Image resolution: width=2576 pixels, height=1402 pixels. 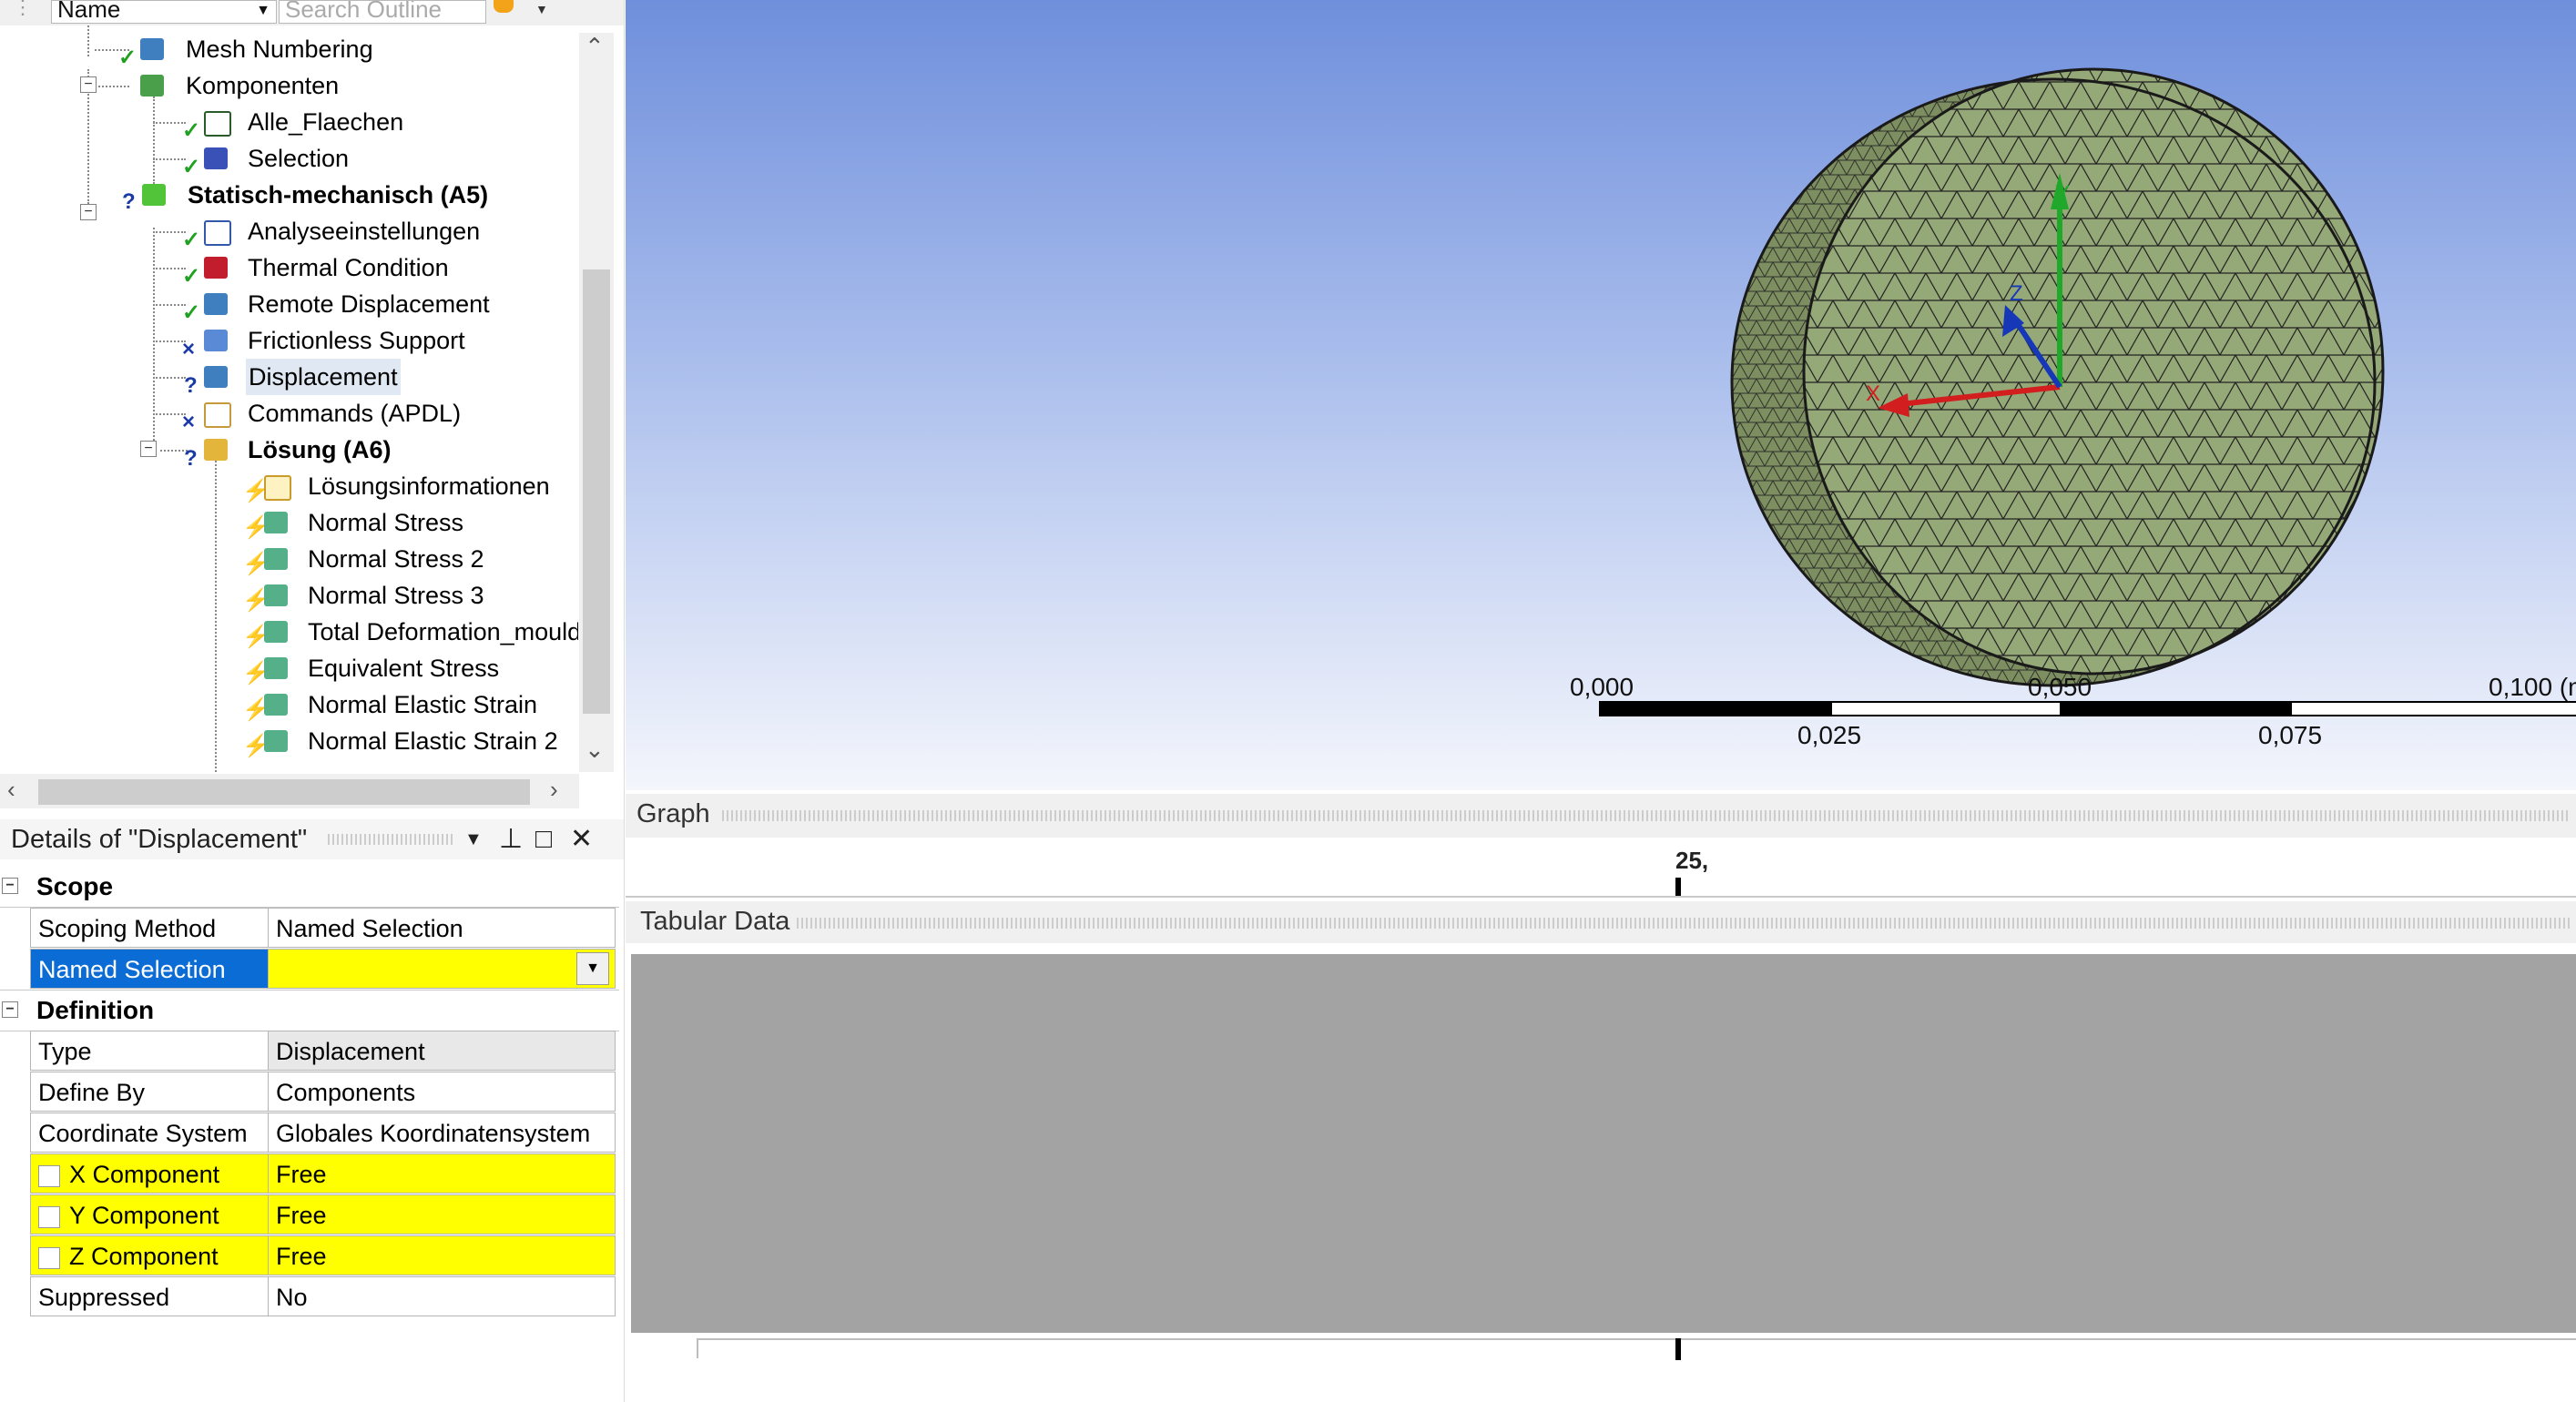 I want to click on collapse-toggle-loesung: −, so click(x=148, y=449).